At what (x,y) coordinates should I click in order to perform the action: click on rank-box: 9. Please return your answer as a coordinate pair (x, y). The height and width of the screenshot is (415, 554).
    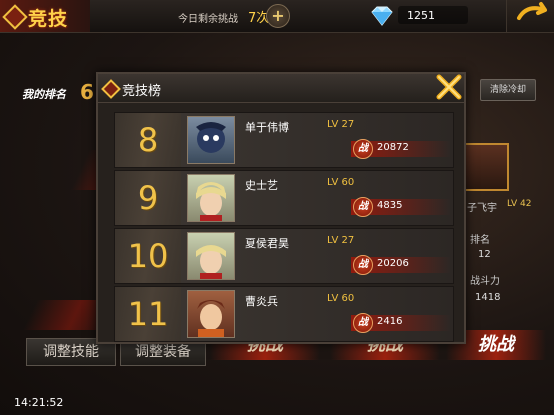
    Looking at the image, I should click on (148, 198).